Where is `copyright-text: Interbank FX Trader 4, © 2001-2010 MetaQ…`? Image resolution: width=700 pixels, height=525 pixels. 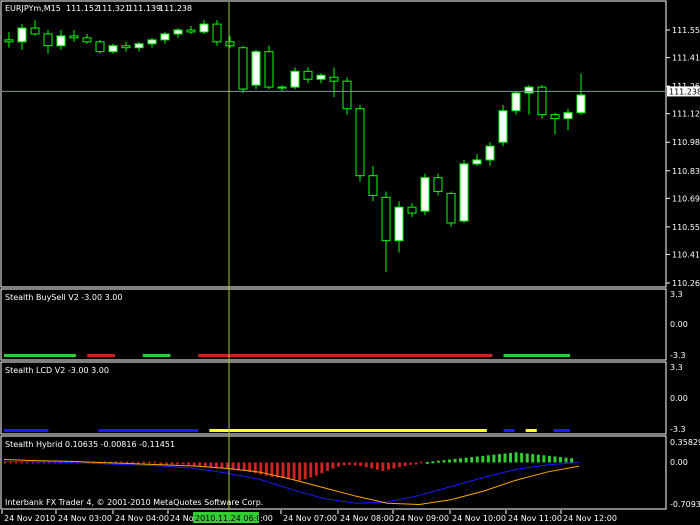
copyright-text: Interbank FX Trader 4, © 2001-2010 MetaQ… is located at coordinates (134, 502).